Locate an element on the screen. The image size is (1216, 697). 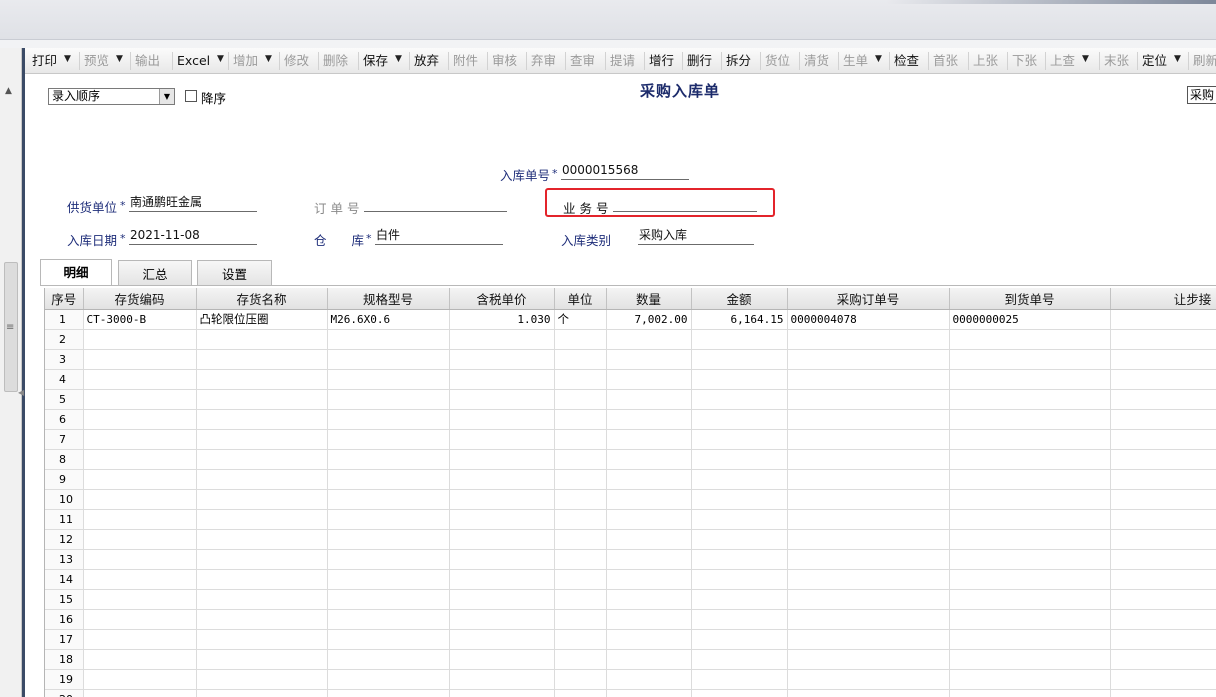
toolbar-first-button: 首张 is located at coordinates (945, 61).